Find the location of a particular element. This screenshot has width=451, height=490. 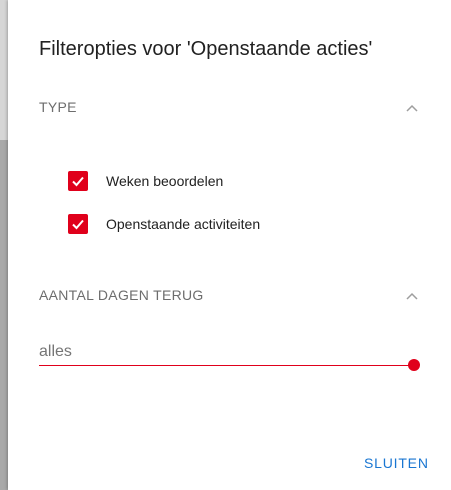

checkbox-label: Openstaande activiteiten is located at coordinates (183, 224).